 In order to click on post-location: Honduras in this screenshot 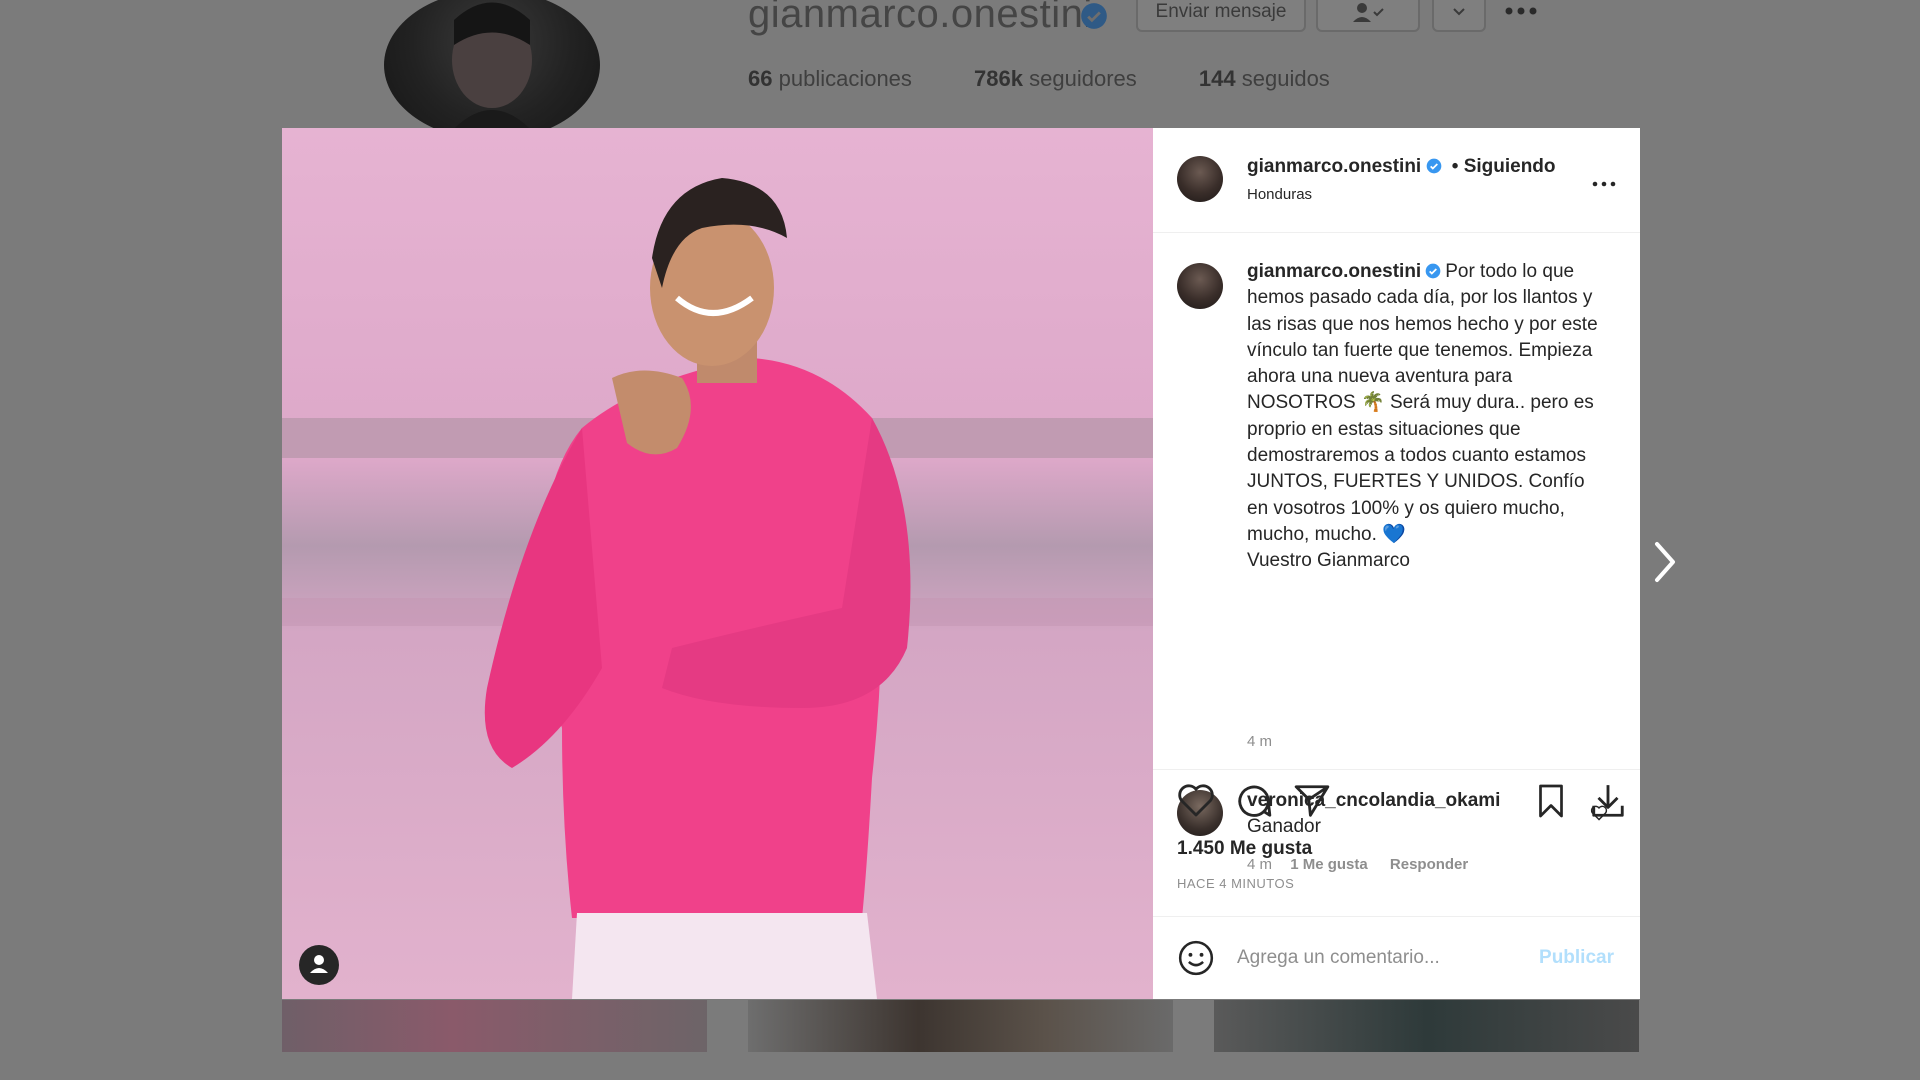, I will do `click(1279, 194)`.